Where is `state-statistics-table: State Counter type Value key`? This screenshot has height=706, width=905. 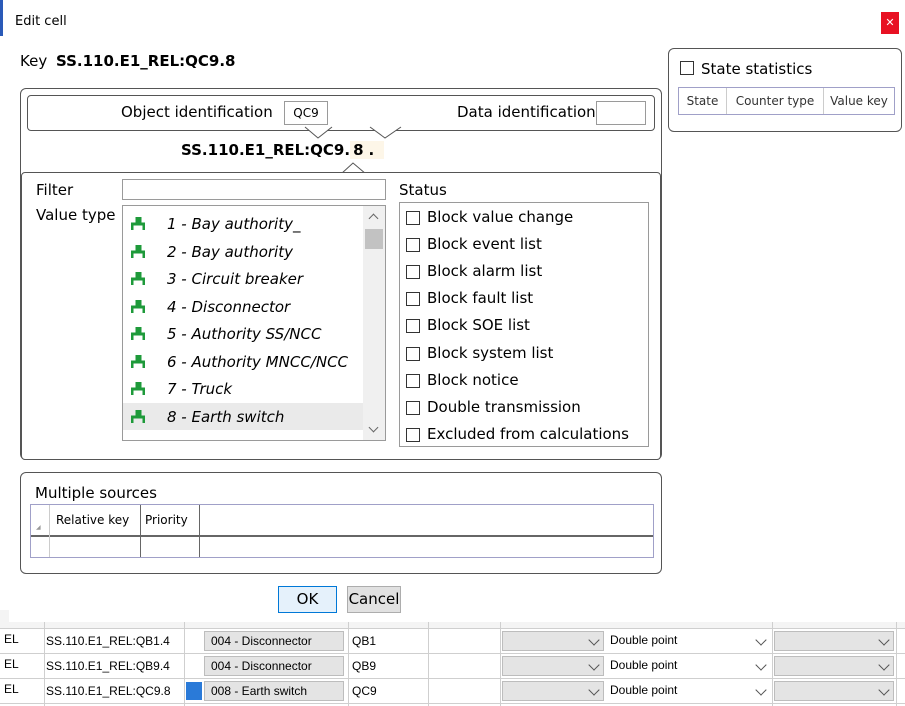 state-statistics-table: State Counter type Value key is located at coordinates (786, 101).